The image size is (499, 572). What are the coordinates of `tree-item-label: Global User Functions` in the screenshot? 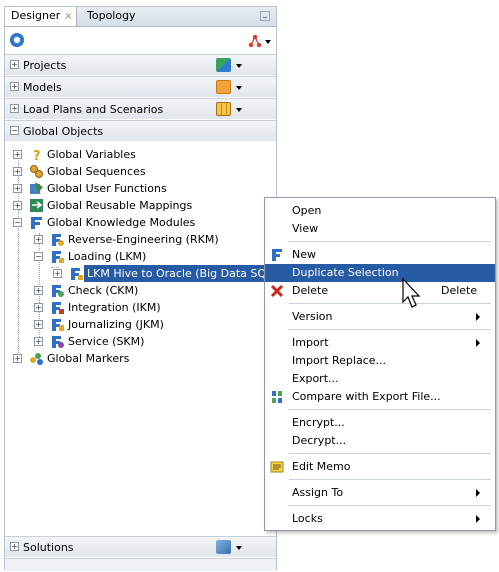 It's located at (107, 188).